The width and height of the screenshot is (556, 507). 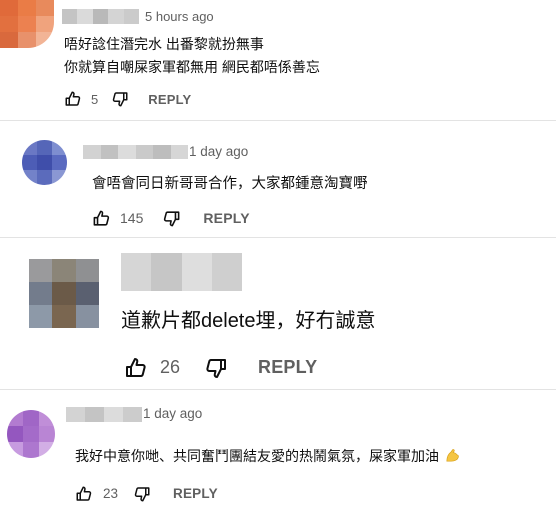 What do you see at coordinates (179, 16) in the screenshot?
I see `timestamp: 5 hours ago` at bounding box center [179, 16].